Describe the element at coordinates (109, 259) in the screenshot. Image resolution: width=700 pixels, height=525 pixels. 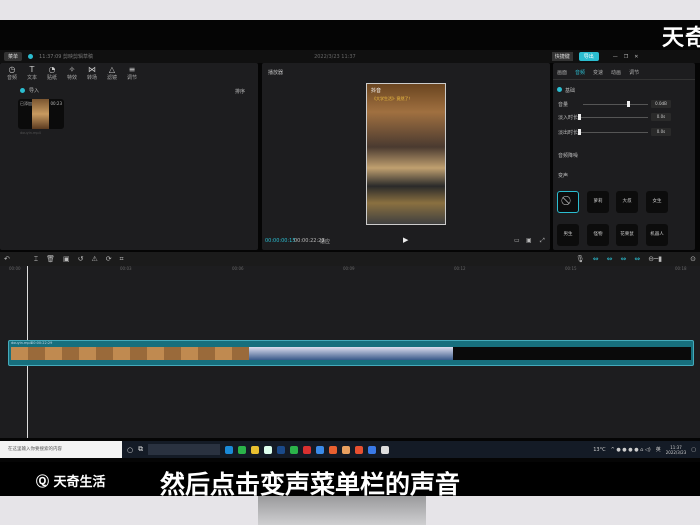
I see `rotate-icon: ⟳` at that location.